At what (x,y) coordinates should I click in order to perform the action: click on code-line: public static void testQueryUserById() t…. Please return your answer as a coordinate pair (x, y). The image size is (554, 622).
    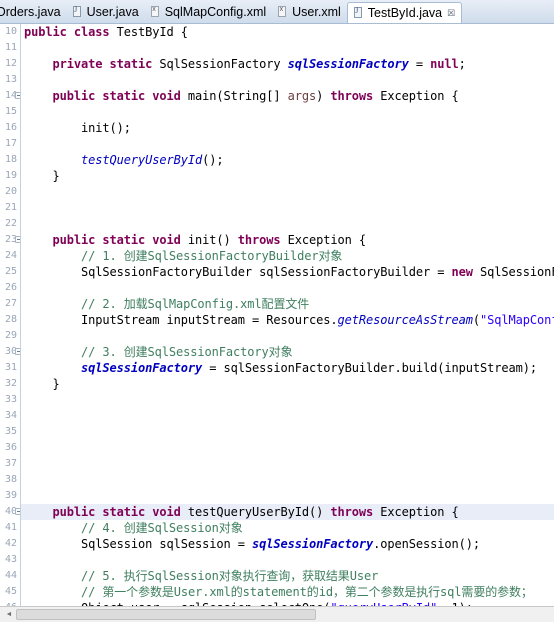
    Looking at the image, I should click on (287, 512).